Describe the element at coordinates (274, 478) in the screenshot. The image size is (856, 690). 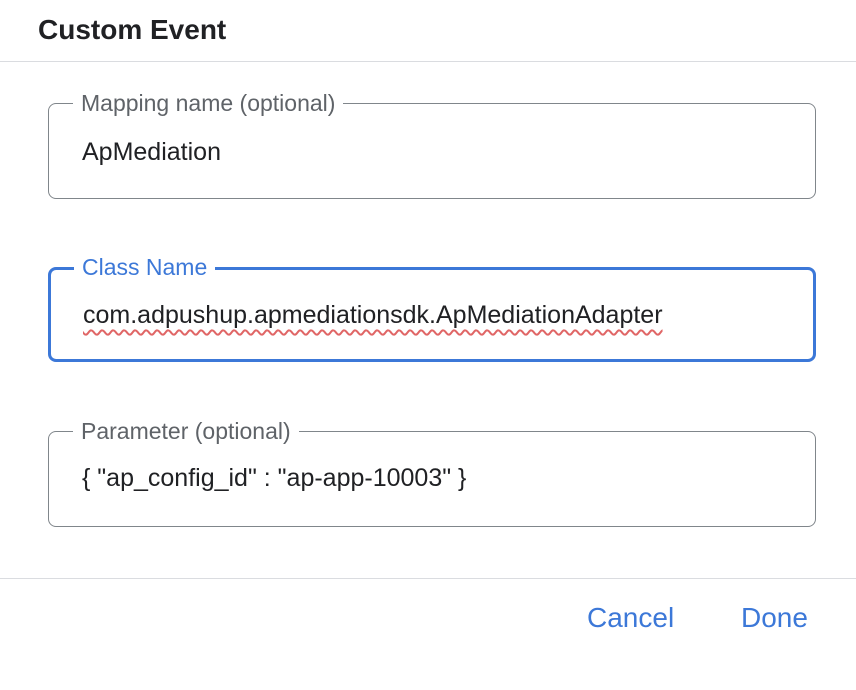
I see `parameter-input: { "ap_config_id" : "ap-app-10003" }` at that location.